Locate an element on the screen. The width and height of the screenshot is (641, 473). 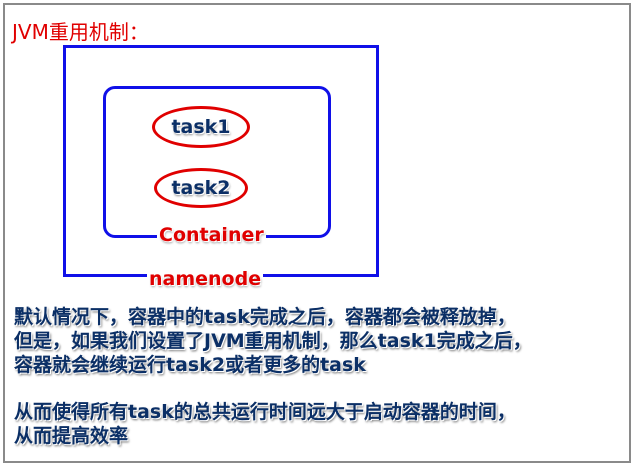
task1-label: task1 is located at coordinates (201, 127).